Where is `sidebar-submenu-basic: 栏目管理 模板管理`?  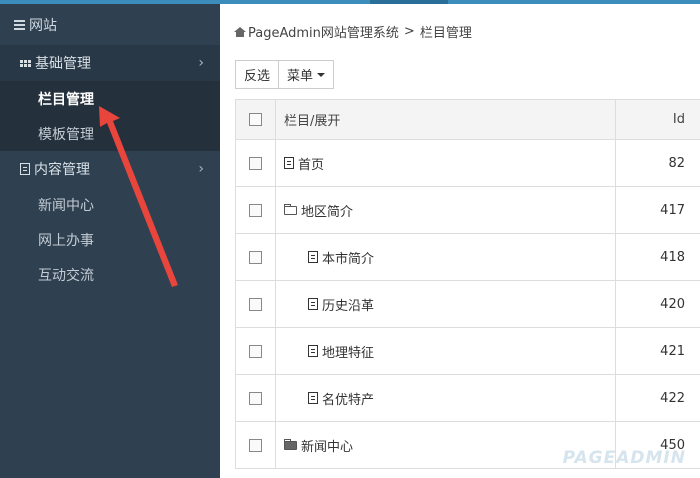
sidebar-submenu-basic: 栏目管理 模板管理 is located at coordinates (110, 116).